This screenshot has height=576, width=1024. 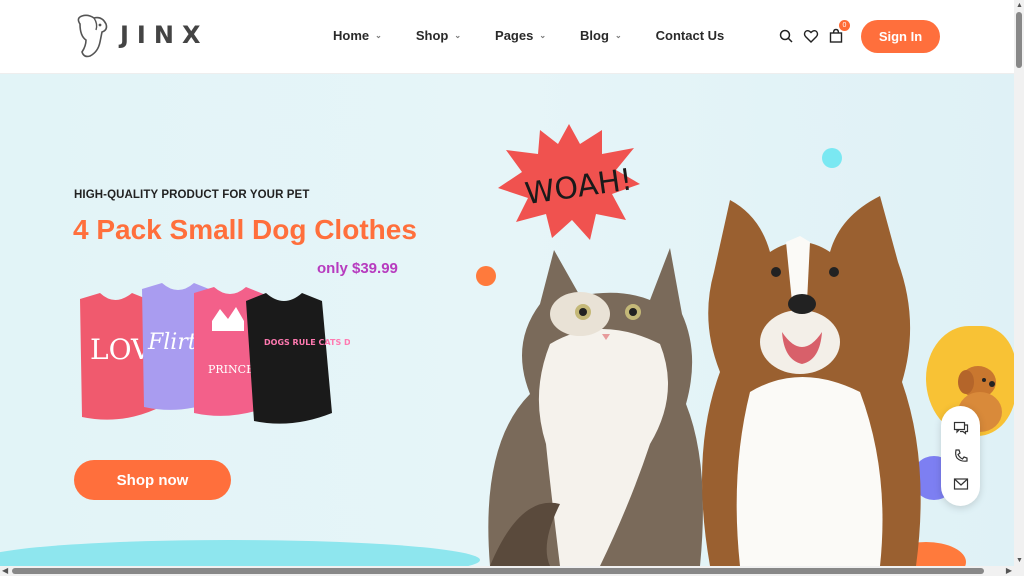 I want to click on dog-shirts-image: LOVE Flirt PRINCESS DOGS RULE CATS DROOL, so click(x=215, y=353).